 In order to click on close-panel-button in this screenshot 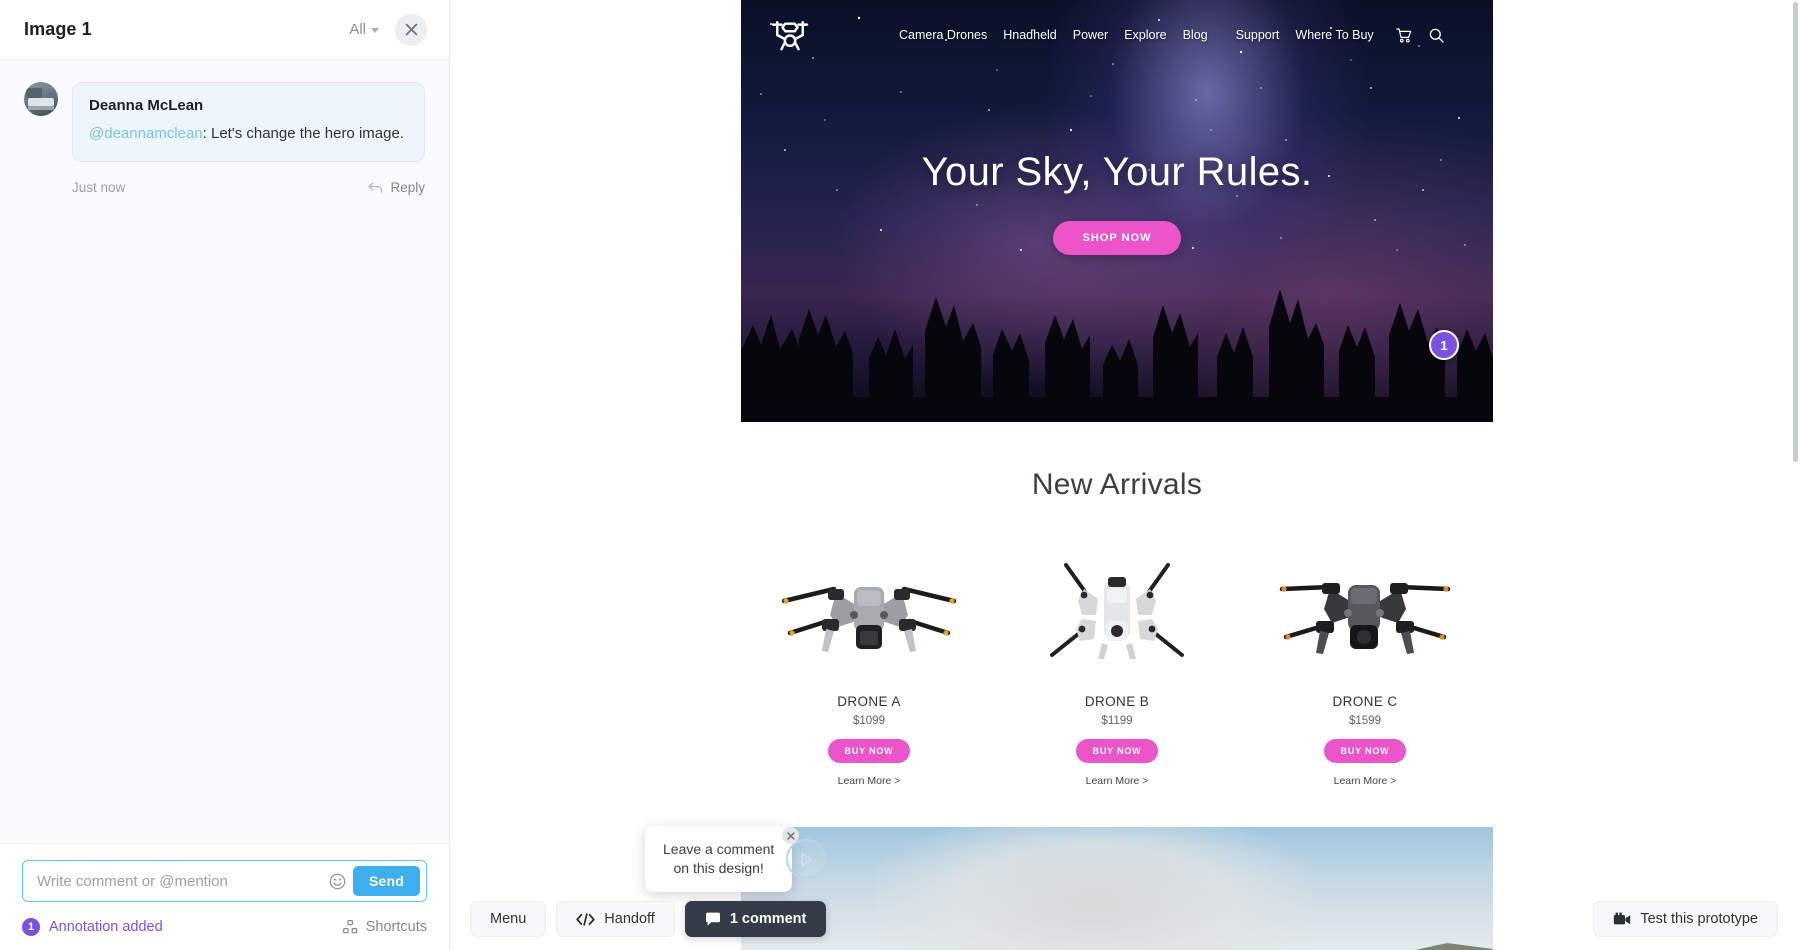, I will do `click(411, 29)`.